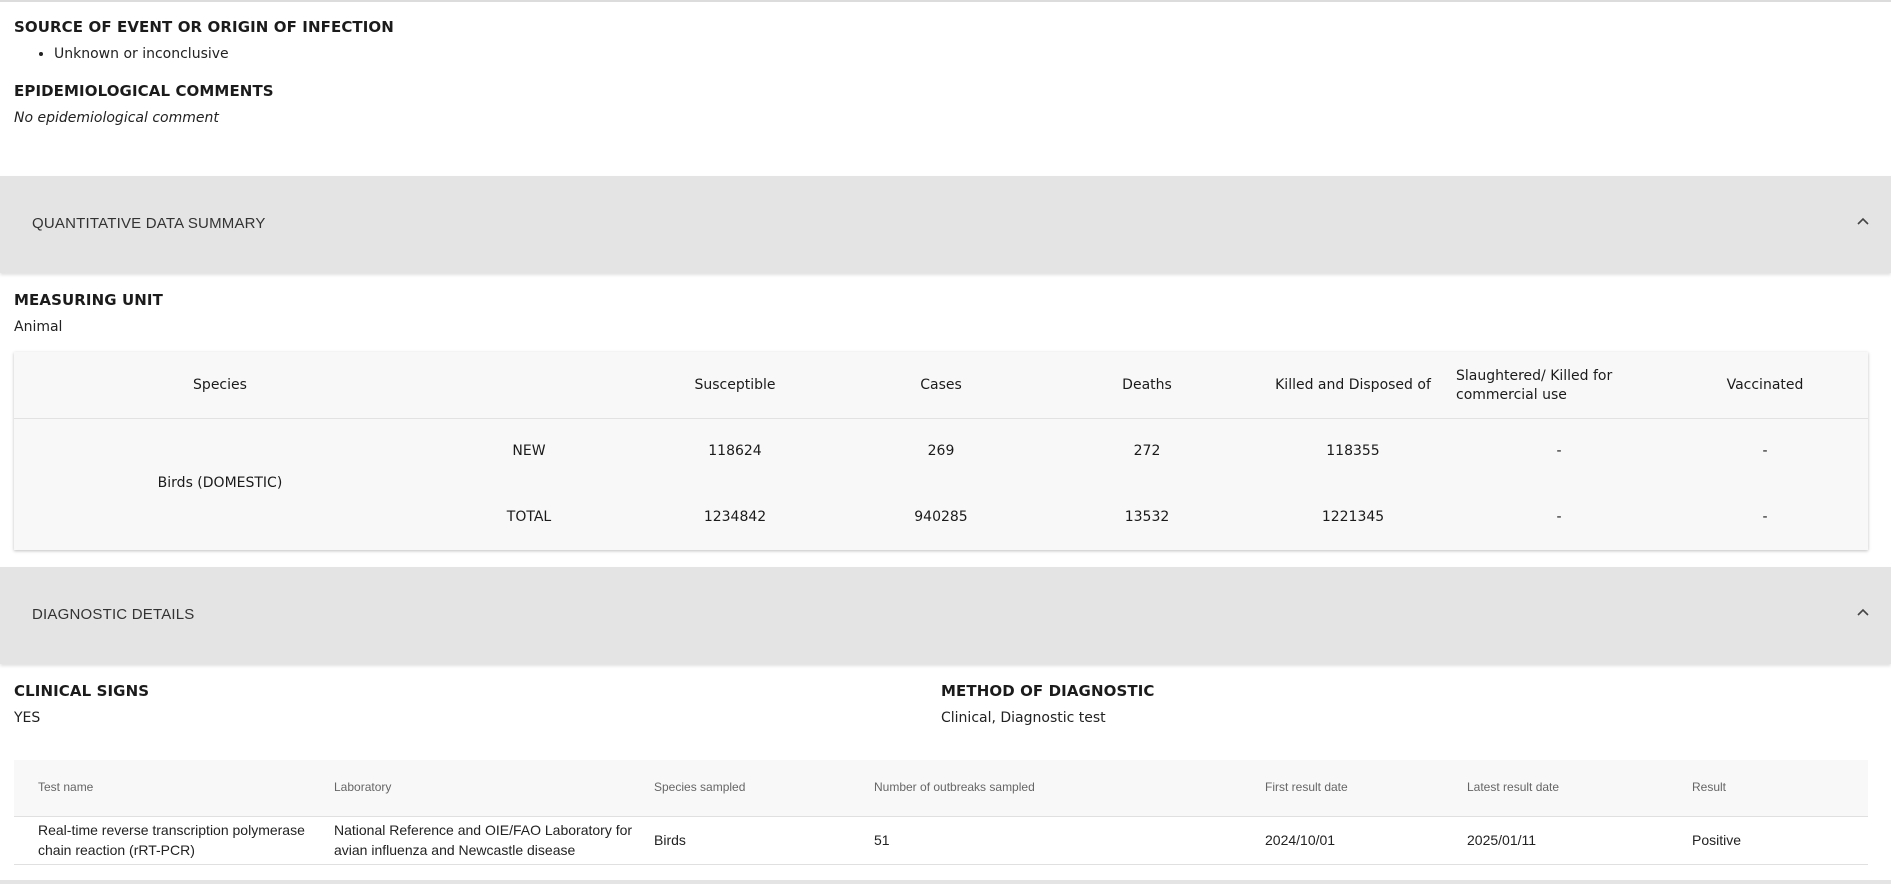 This screenshot has height=884, width=1891. What do you see at coordinates (735, 517) in the screenshot?
I see `total-susceptible: 1234842` at bounding box center [735, 517].